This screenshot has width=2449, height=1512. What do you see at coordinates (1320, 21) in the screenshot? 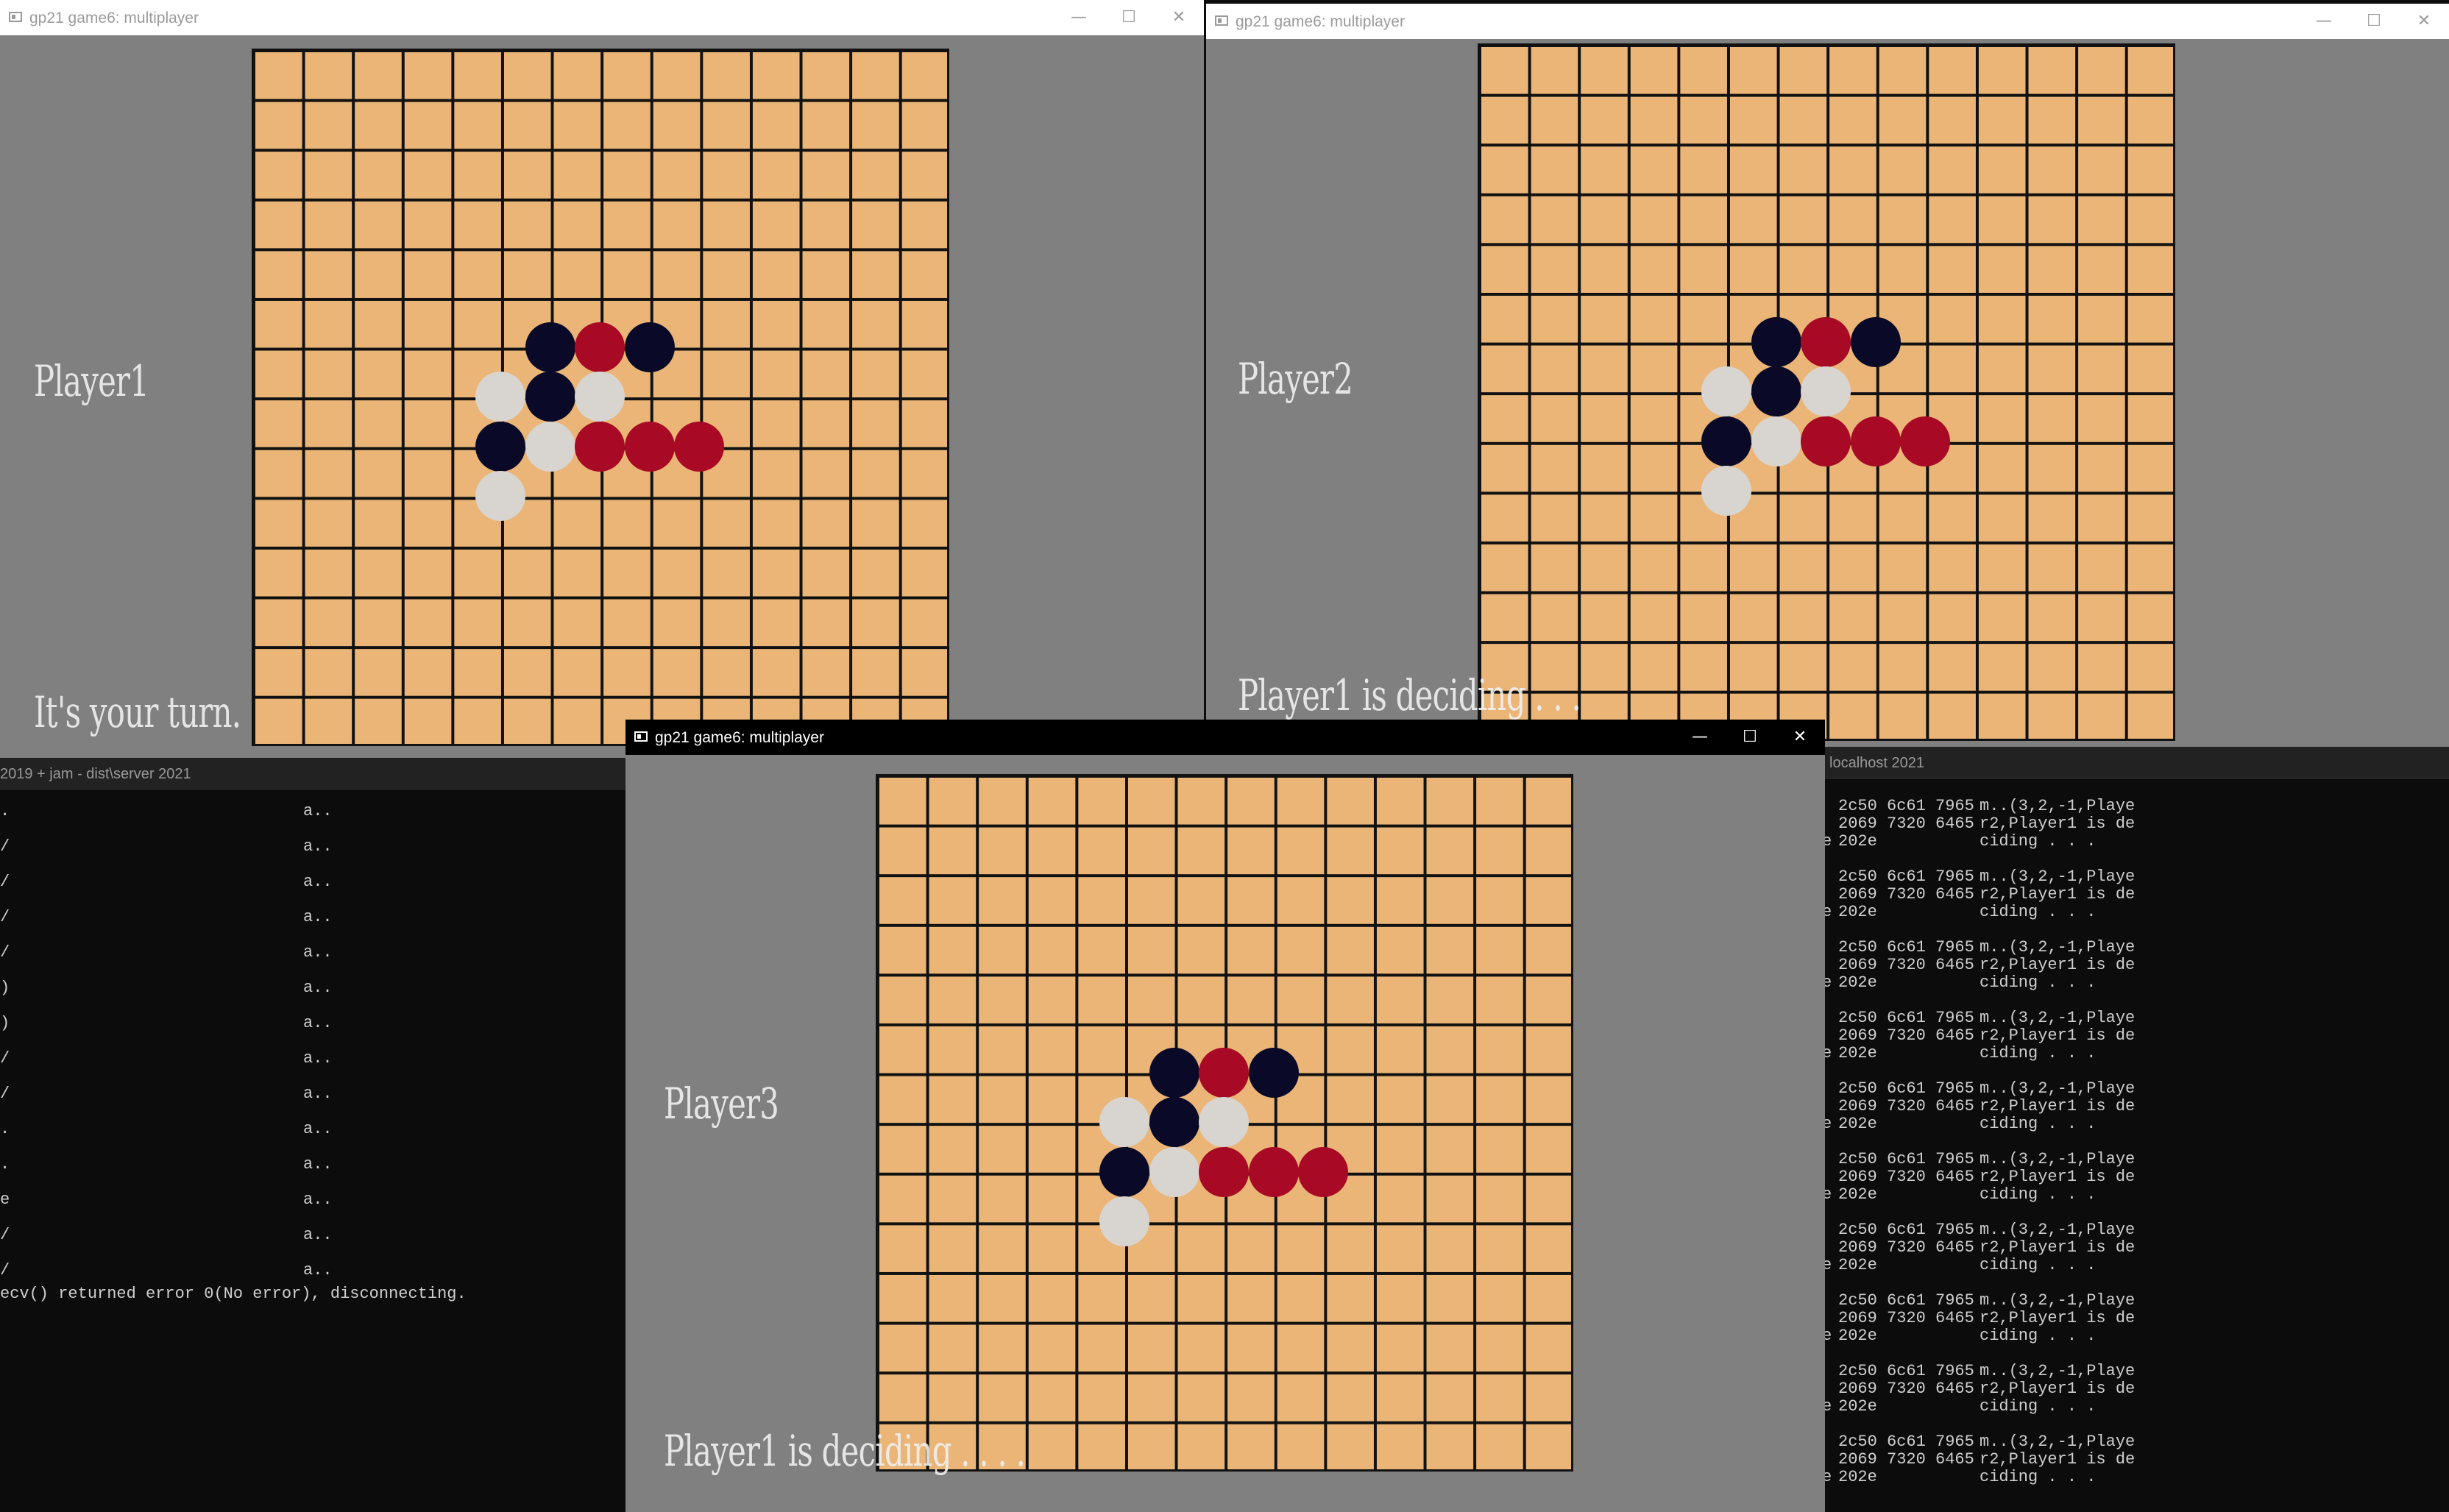
I see `window-title: gp21 game6: multiplayer` at bounding box center [1320, 21].